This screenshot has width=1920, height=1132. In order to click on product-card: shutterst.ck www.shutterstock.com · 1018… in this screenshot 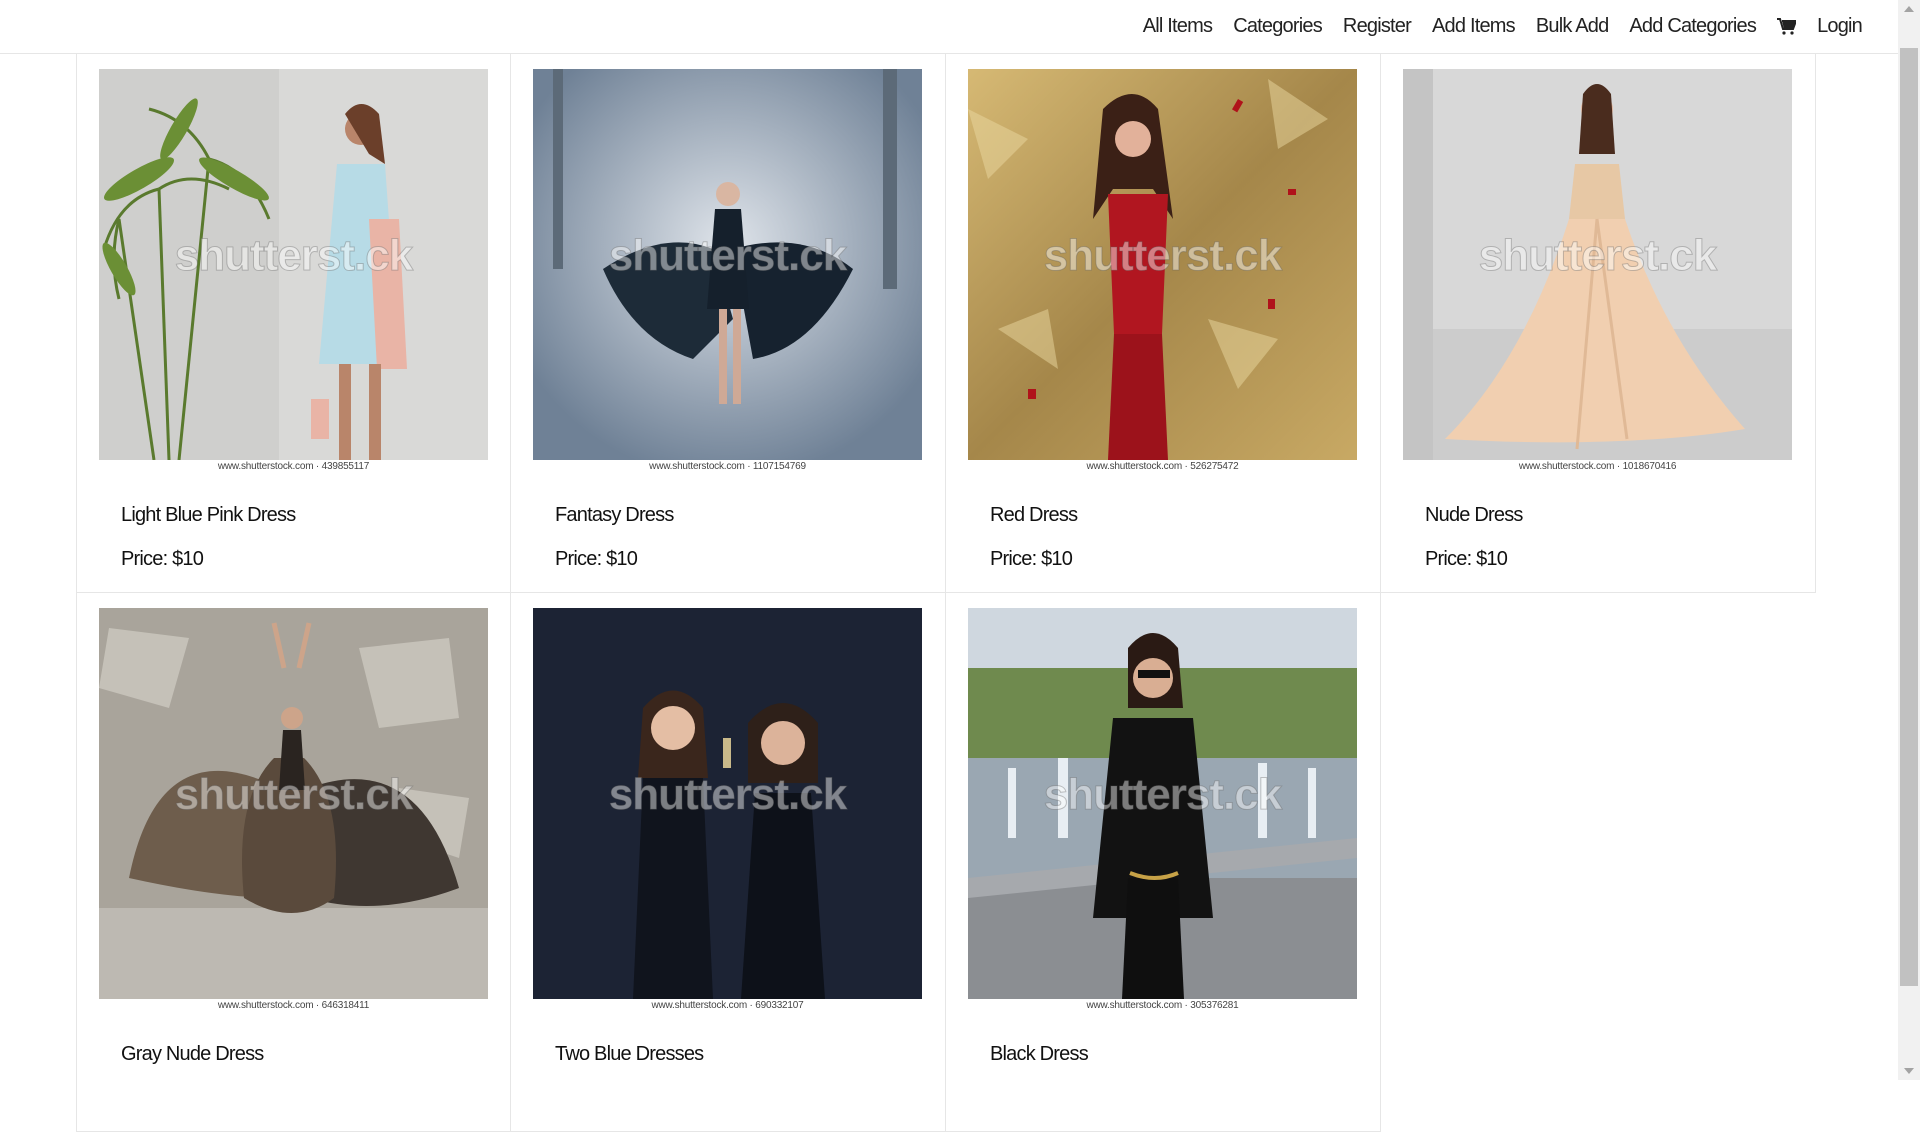, I will do `click(1598, 323)`.